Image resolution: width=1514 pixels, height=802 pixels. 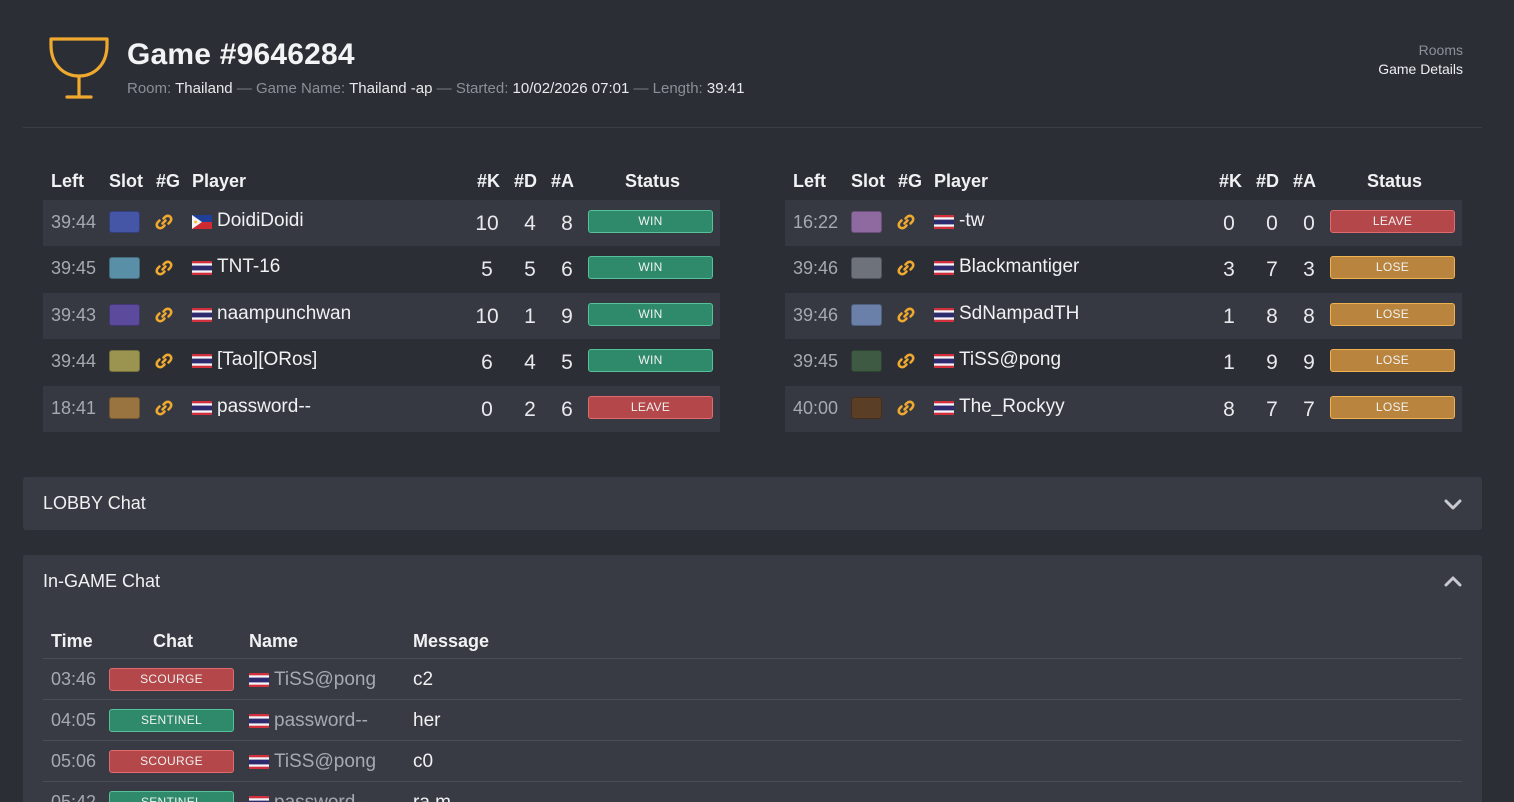 I want to click on chat-time: 03:46, so click(x=74, y=679).